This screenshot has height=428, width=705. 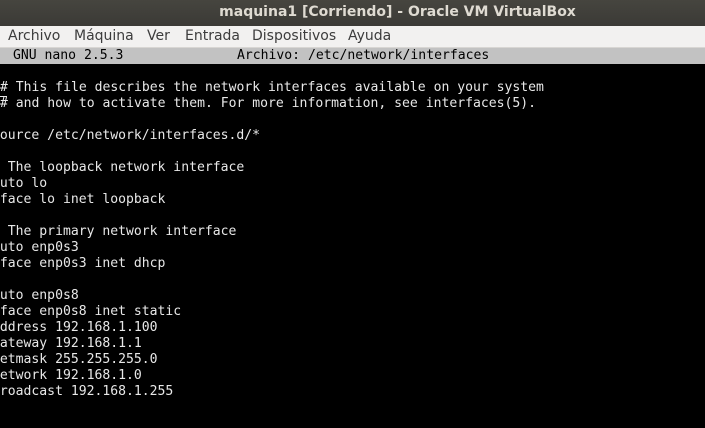 What do you see at coordinates (212, 36) in the screenshot?
I see `menu-entrada: Entrada` at bounding box center [212, 36].